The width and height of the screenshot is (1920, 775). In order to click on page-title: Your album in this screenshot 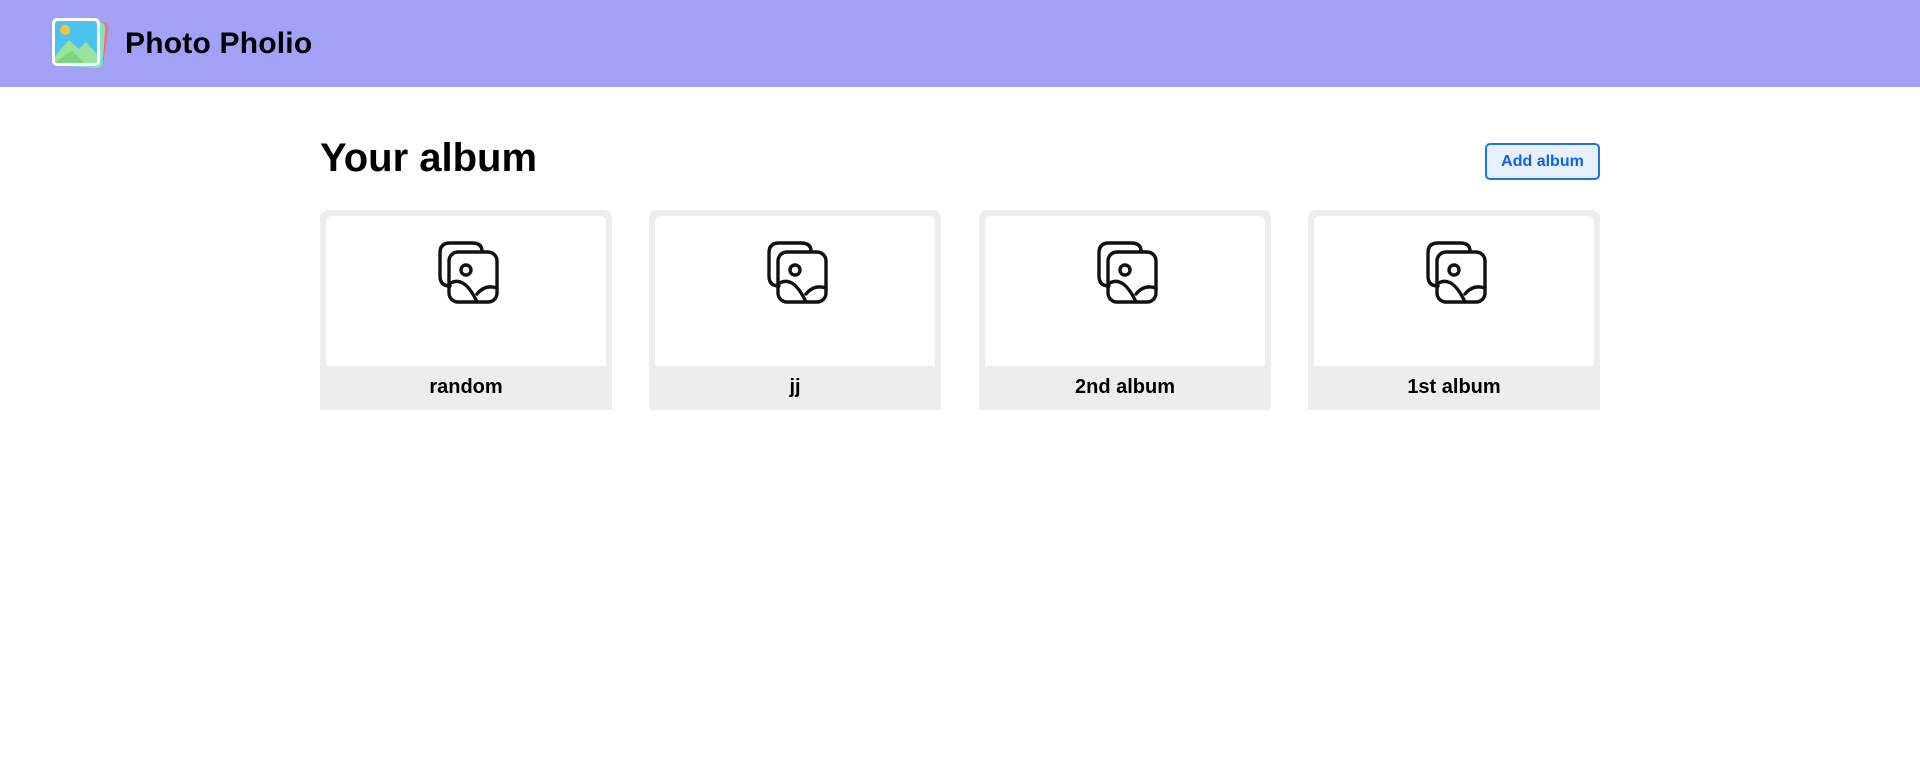, I will do `click(429, 158)`.